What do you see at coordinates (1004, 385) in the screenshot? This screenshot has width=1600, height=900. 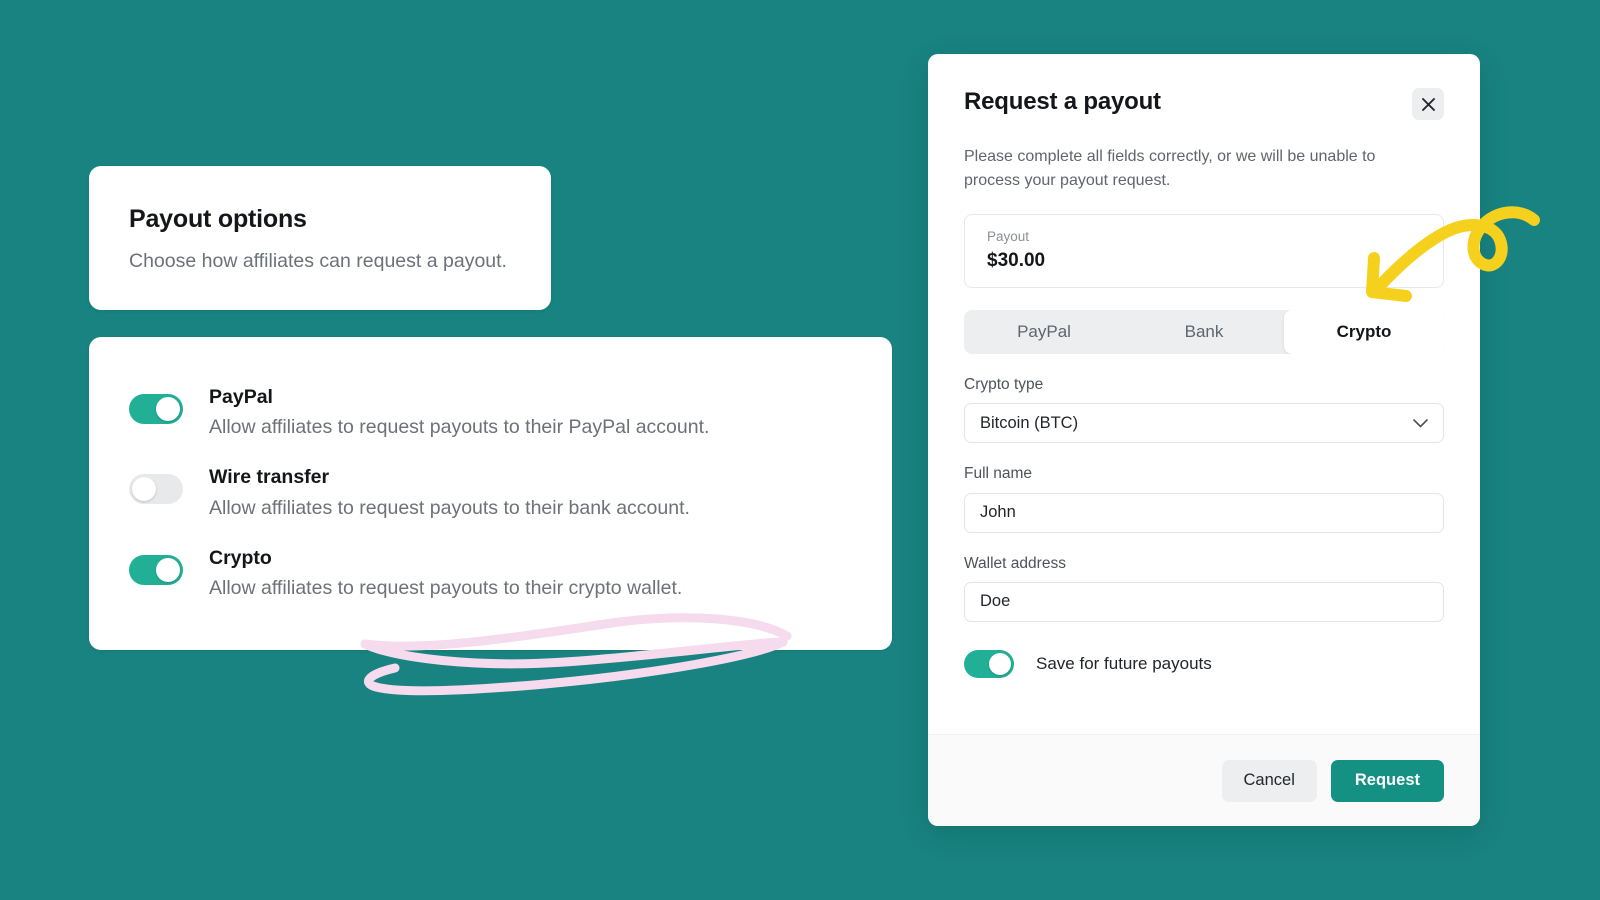 I see `crypto-type-label: Crypto type` at bounding box center [1004, 385].